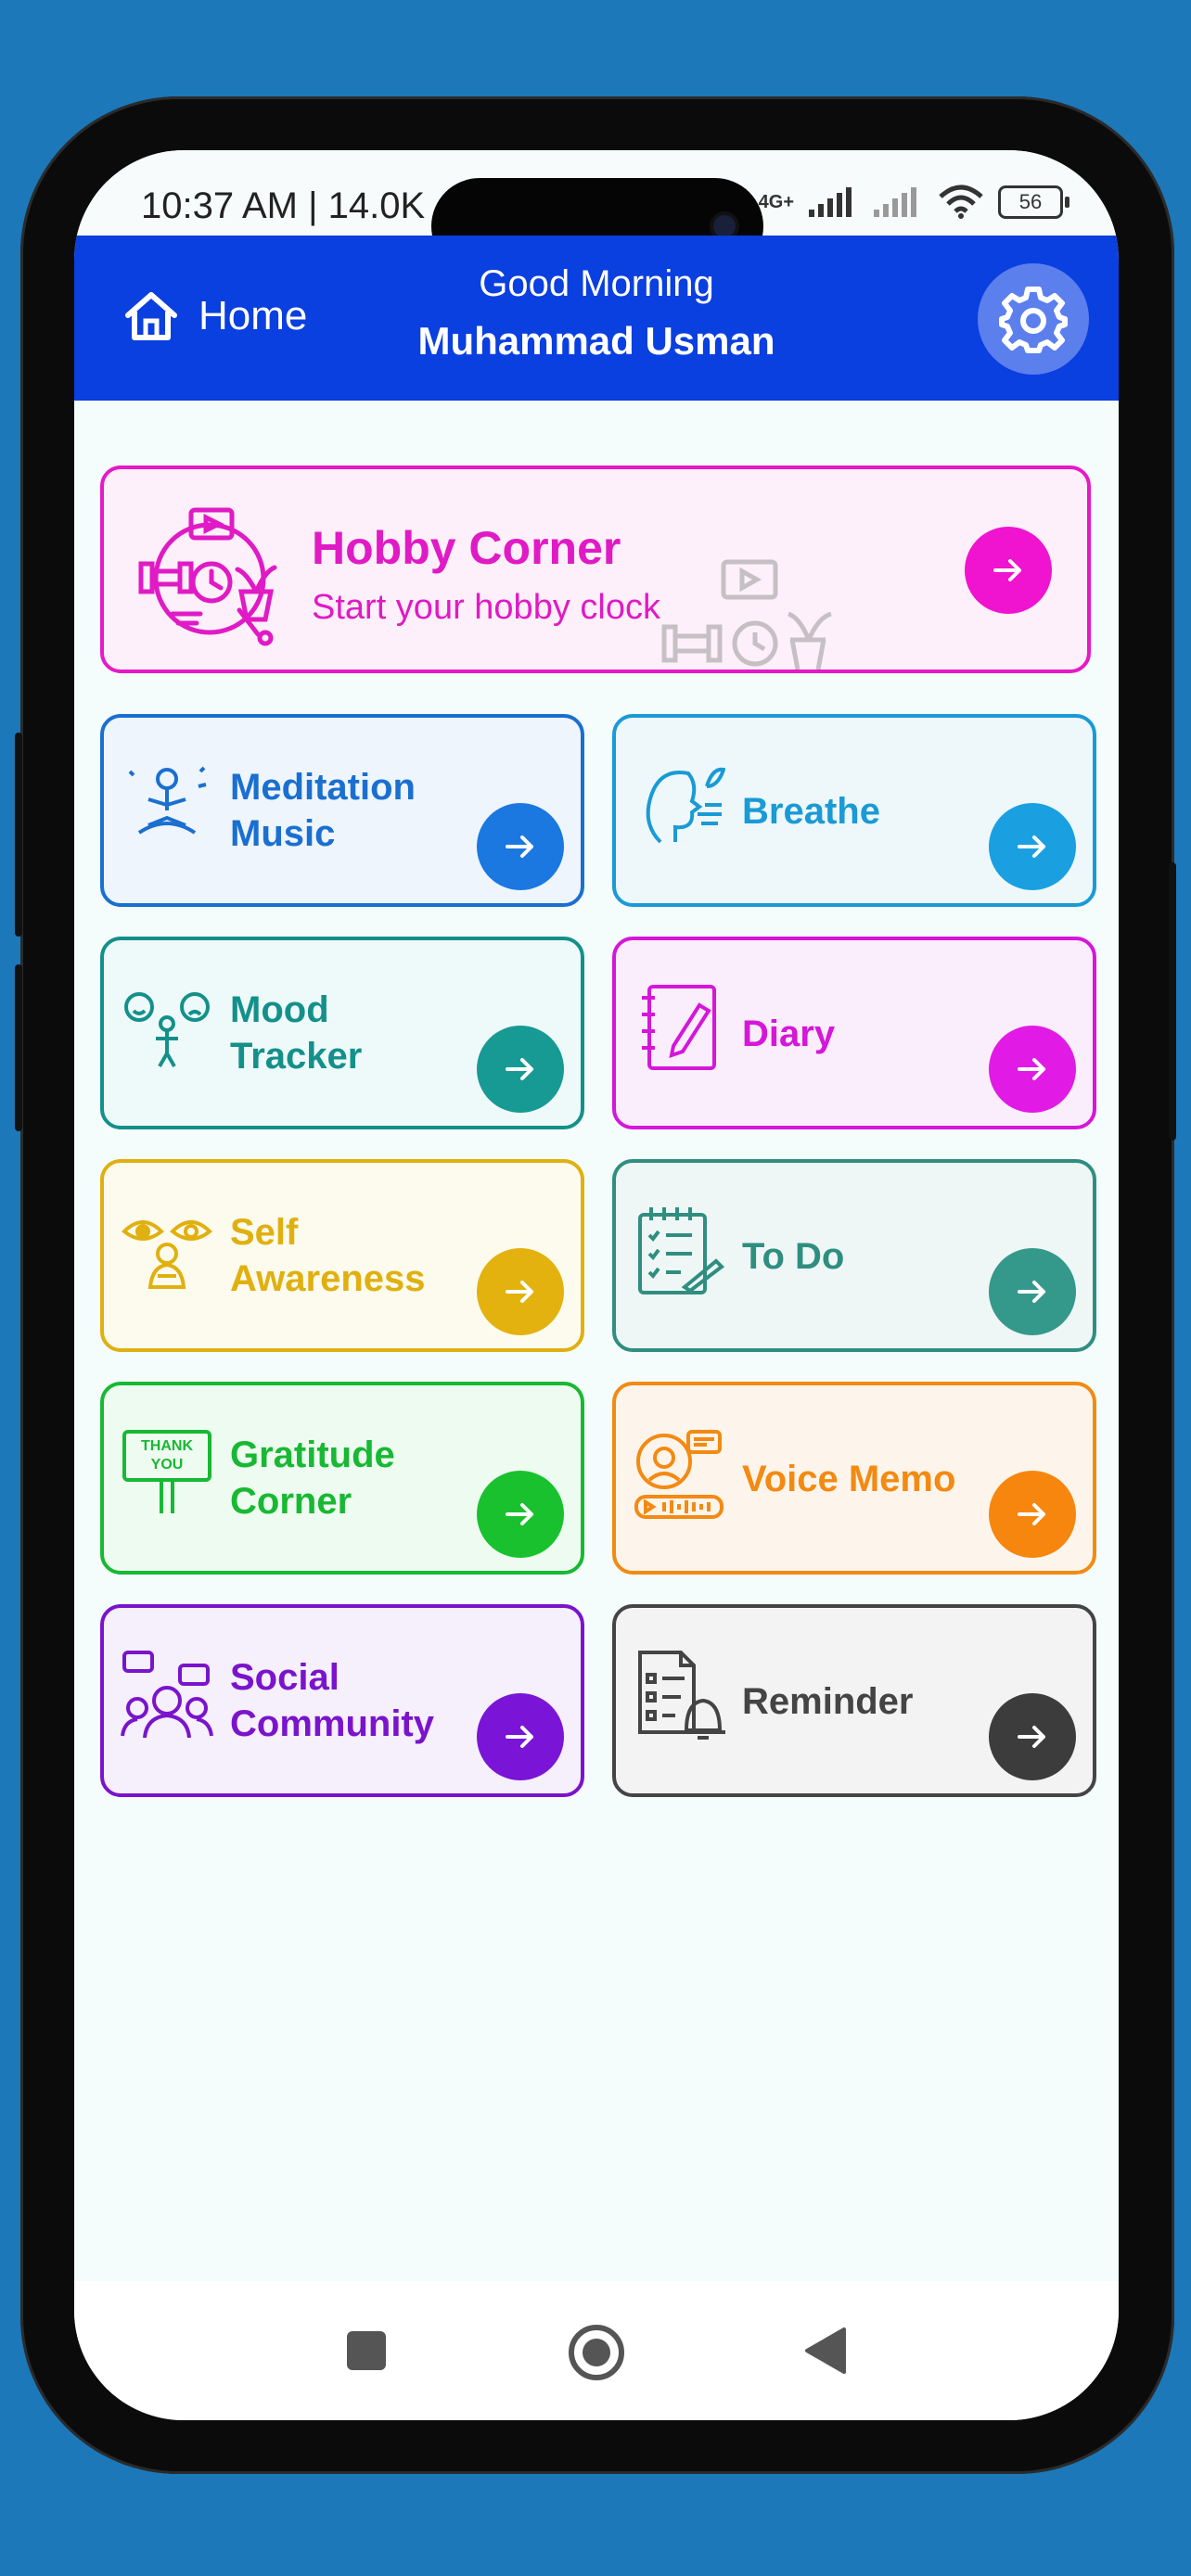  What do you see at coordinates (849, 1479) in the screenshot?
I see `feature-card-label: Voice Memo` at bounding box center [849, 1479].